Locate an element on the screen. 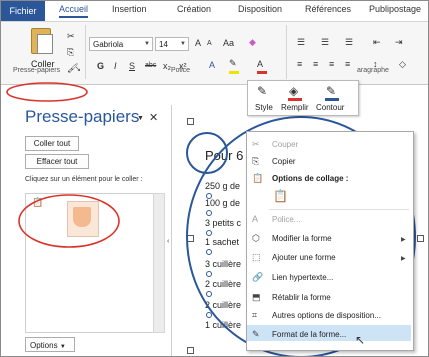 The height and width of the screenshot is (357, 429). scissors-icon: ✂ is located at coordinates (256, 144).